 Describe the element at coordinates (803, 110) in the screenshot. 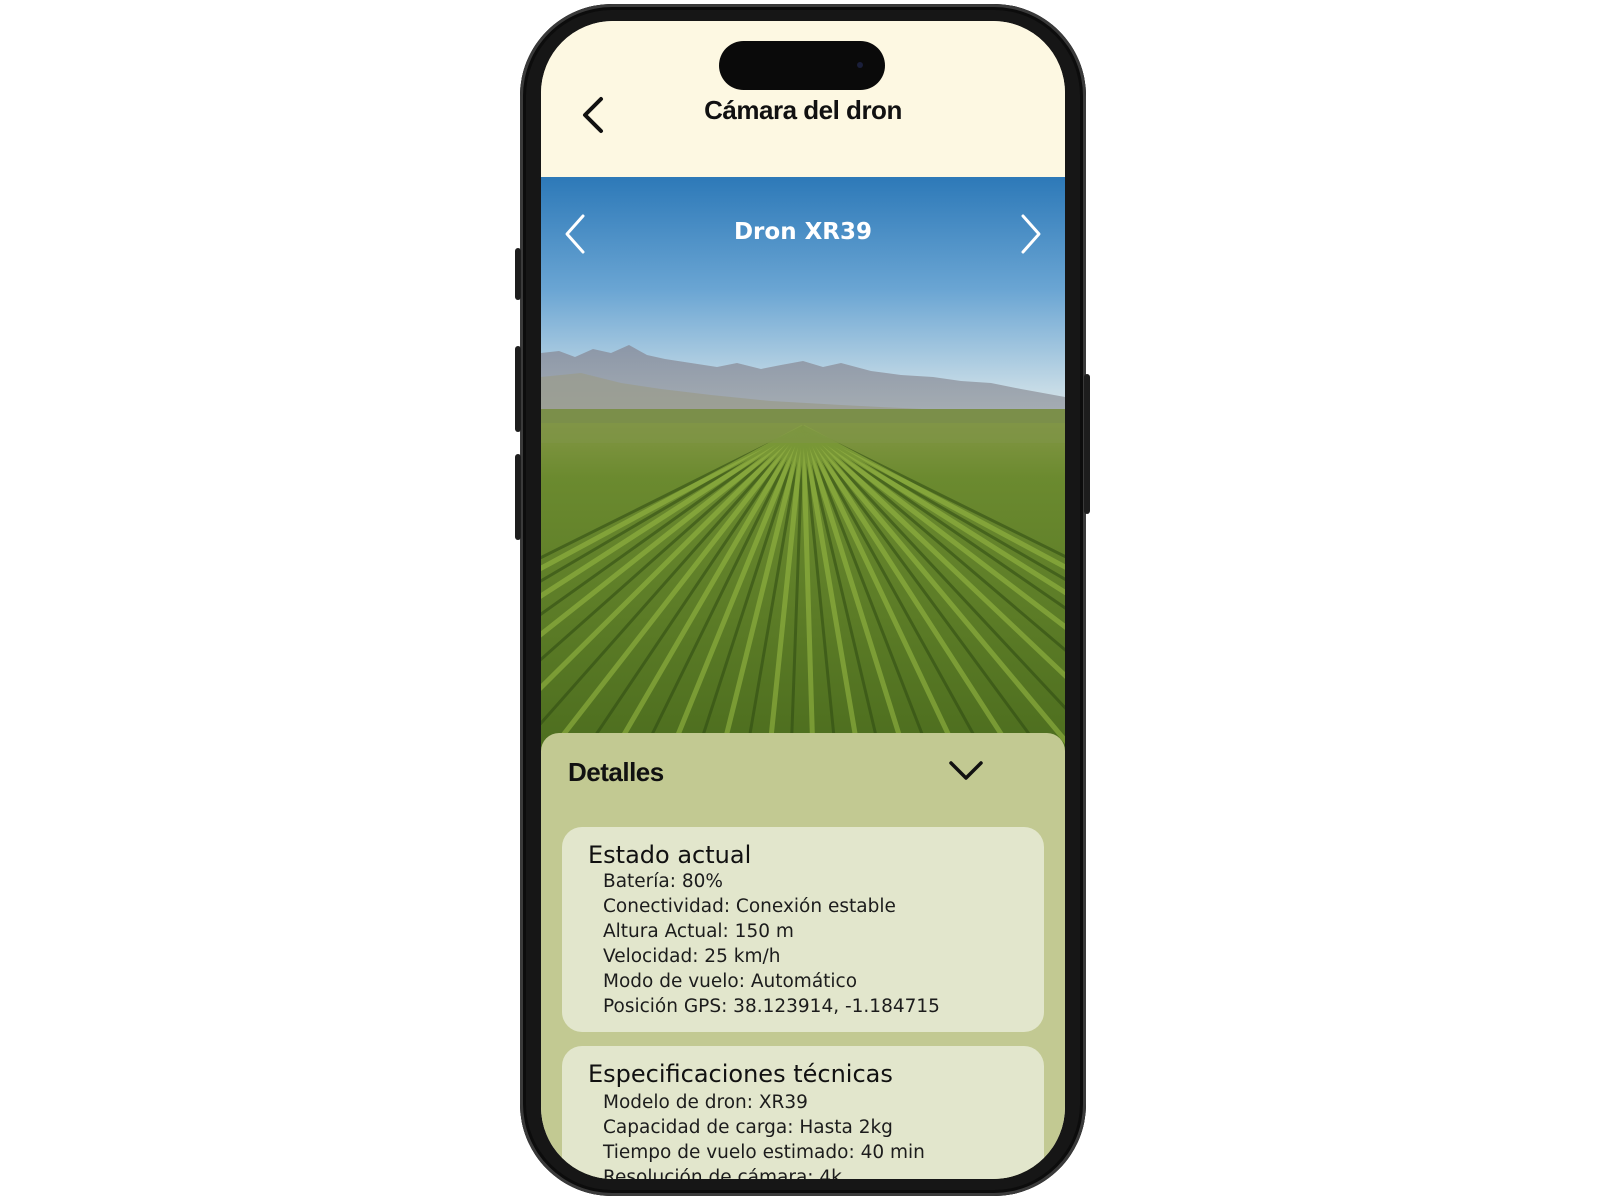

I see `page-title: Cámara del dron` at that location.